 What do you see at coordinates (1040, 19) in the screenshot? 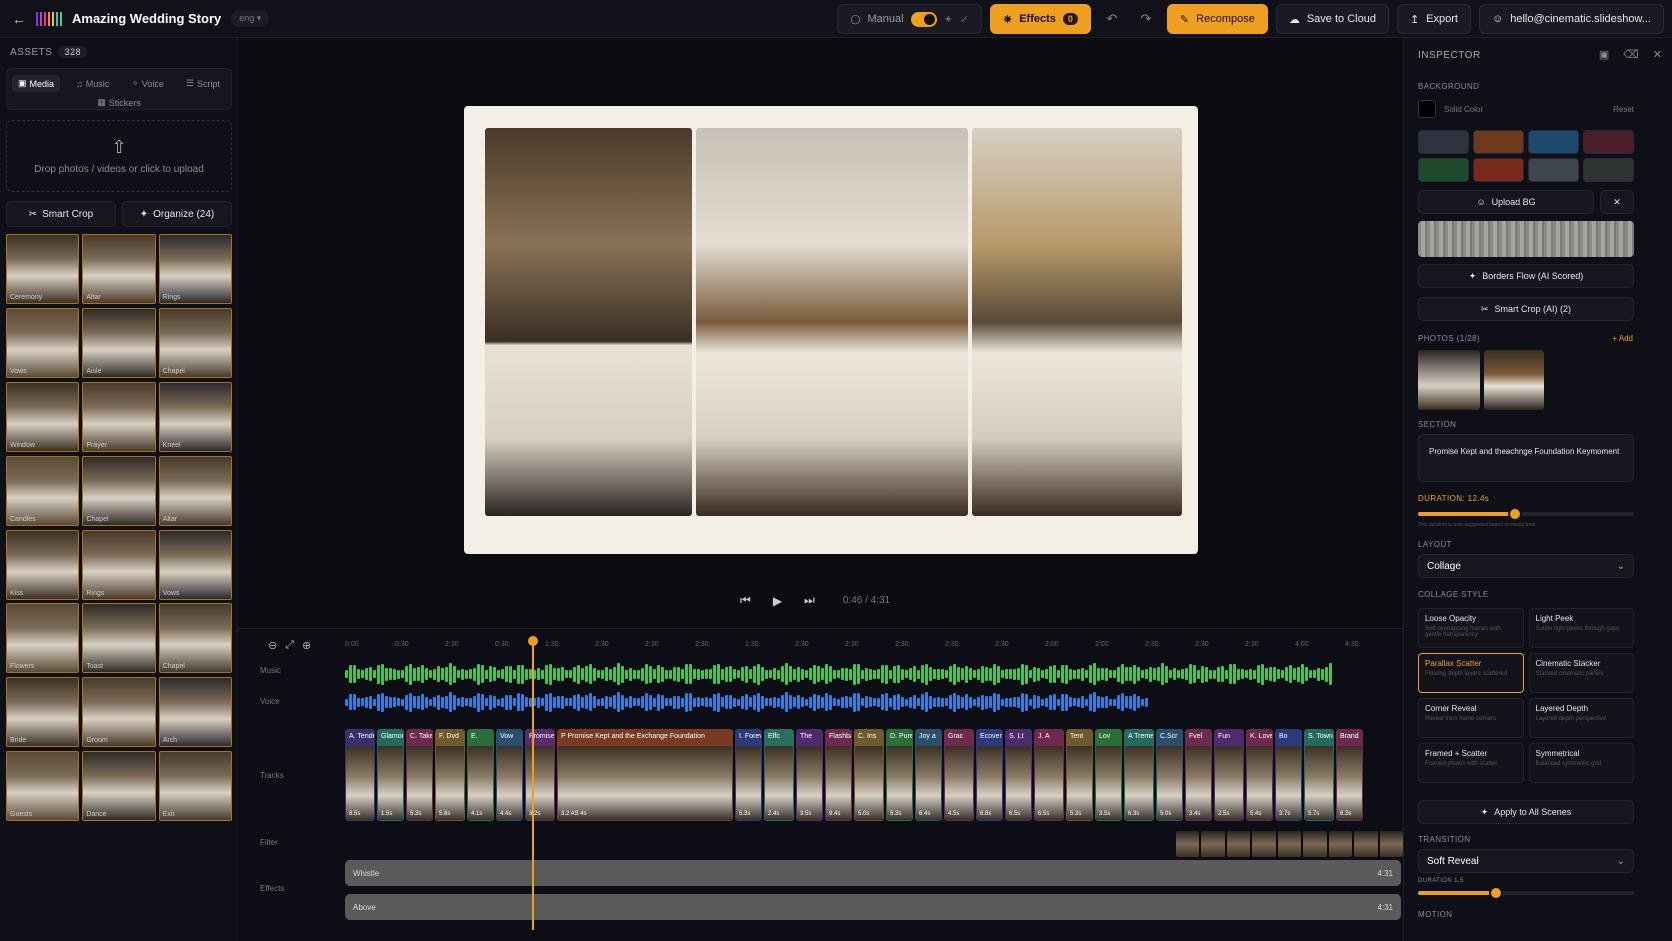
I see `effects-button: ✷ Effects 0` at bounding box center [1040, 19].